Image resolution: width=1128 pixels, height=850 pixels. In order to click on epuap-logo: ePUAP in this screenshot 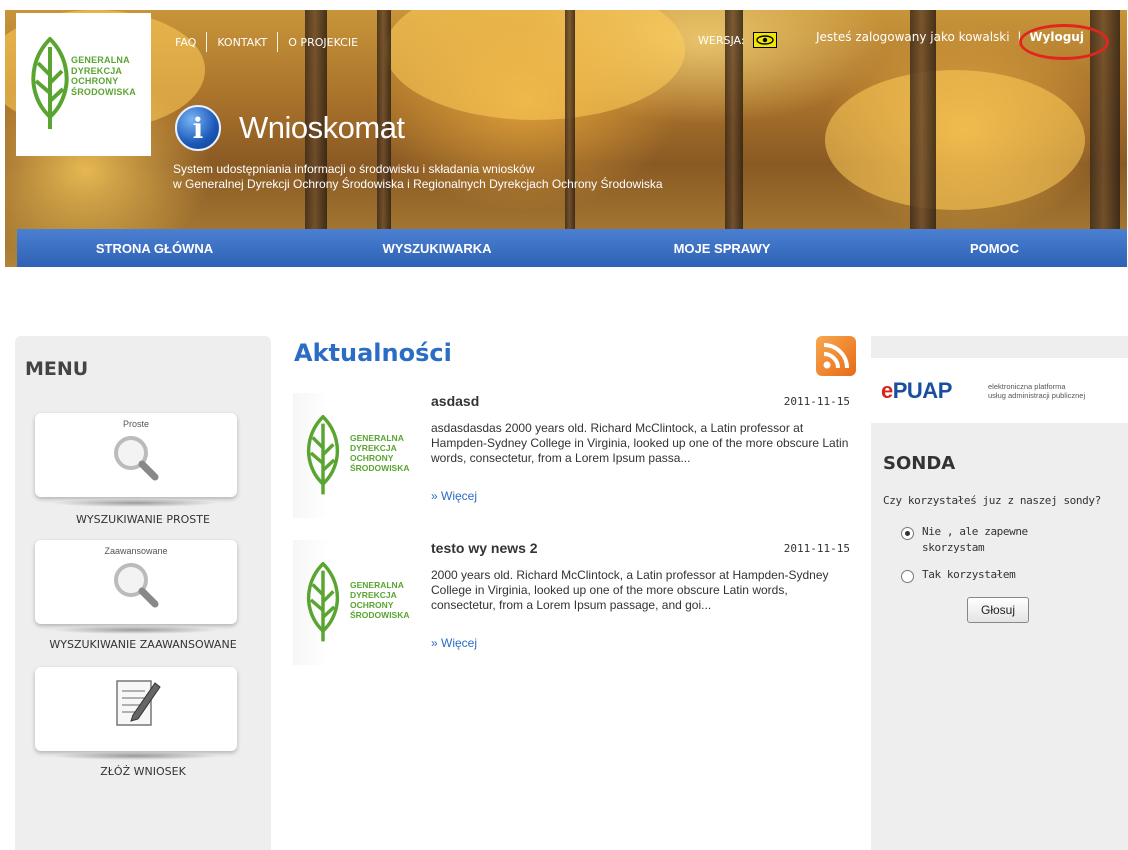, I will do `click(916, 391)`.